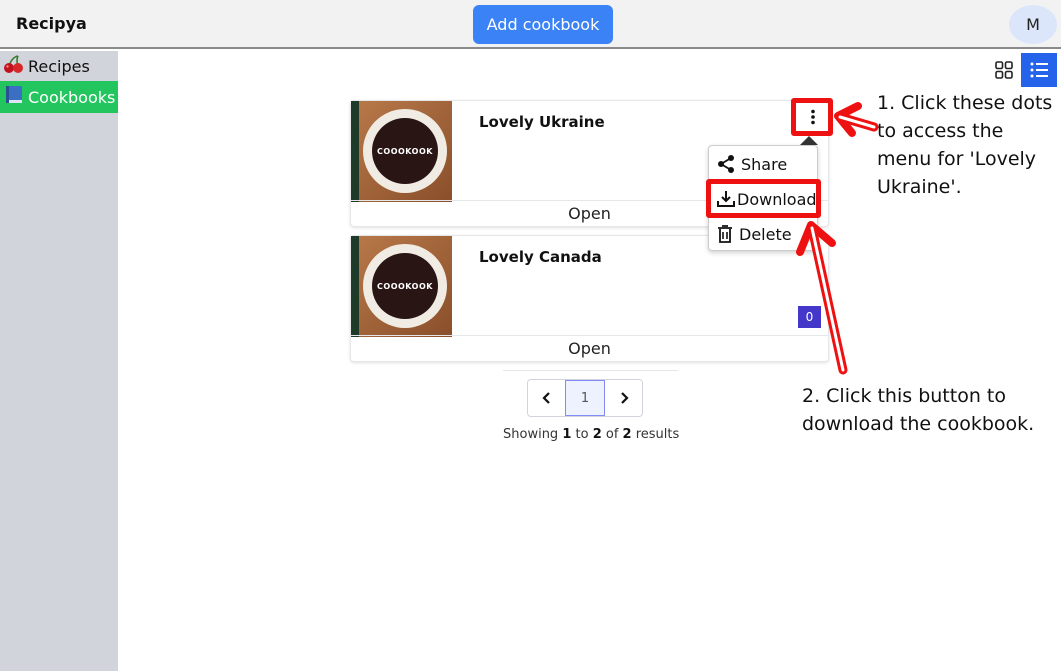 The height and width of the screenshot is (671, 1061). Describe the element at coordinates (542, 122) in the screenshot. I see `cookbook-title: Lovely Ukraine` at that location.